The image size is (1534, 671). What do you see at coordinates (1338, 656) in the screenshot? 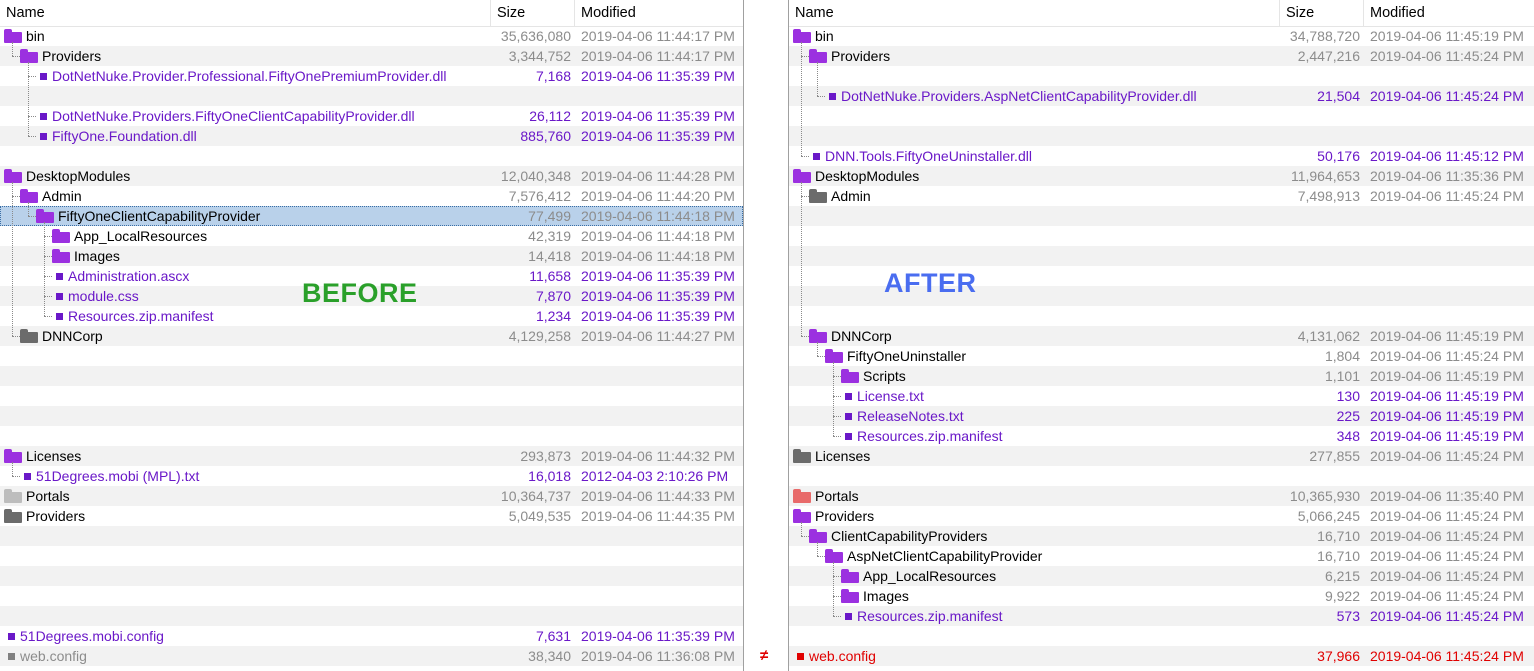
I see `row-size: 37,966` at bounding box center [1338, 656].